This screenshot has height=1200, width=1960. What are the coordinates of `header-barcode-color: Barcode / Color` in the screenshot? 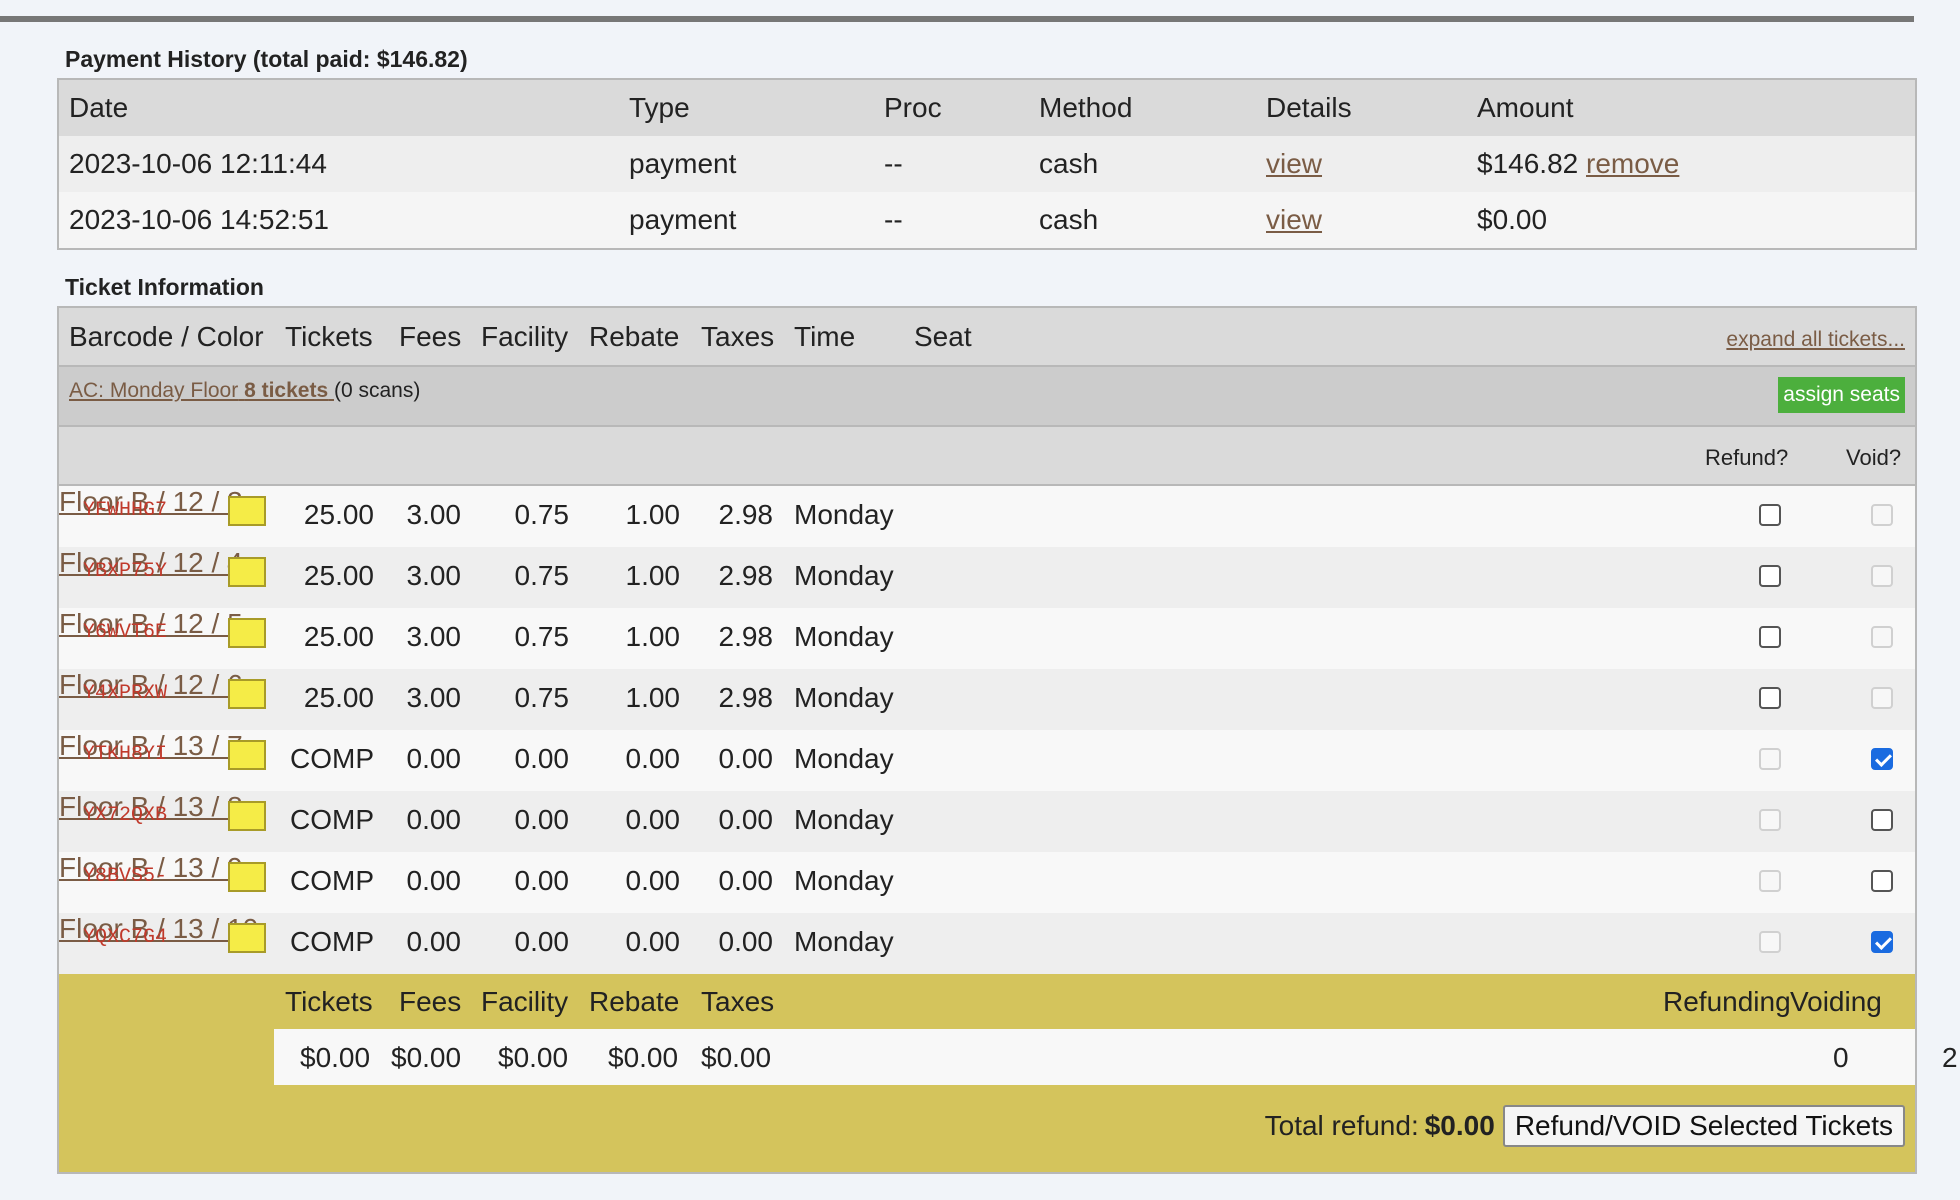 It's located at (166, 336).